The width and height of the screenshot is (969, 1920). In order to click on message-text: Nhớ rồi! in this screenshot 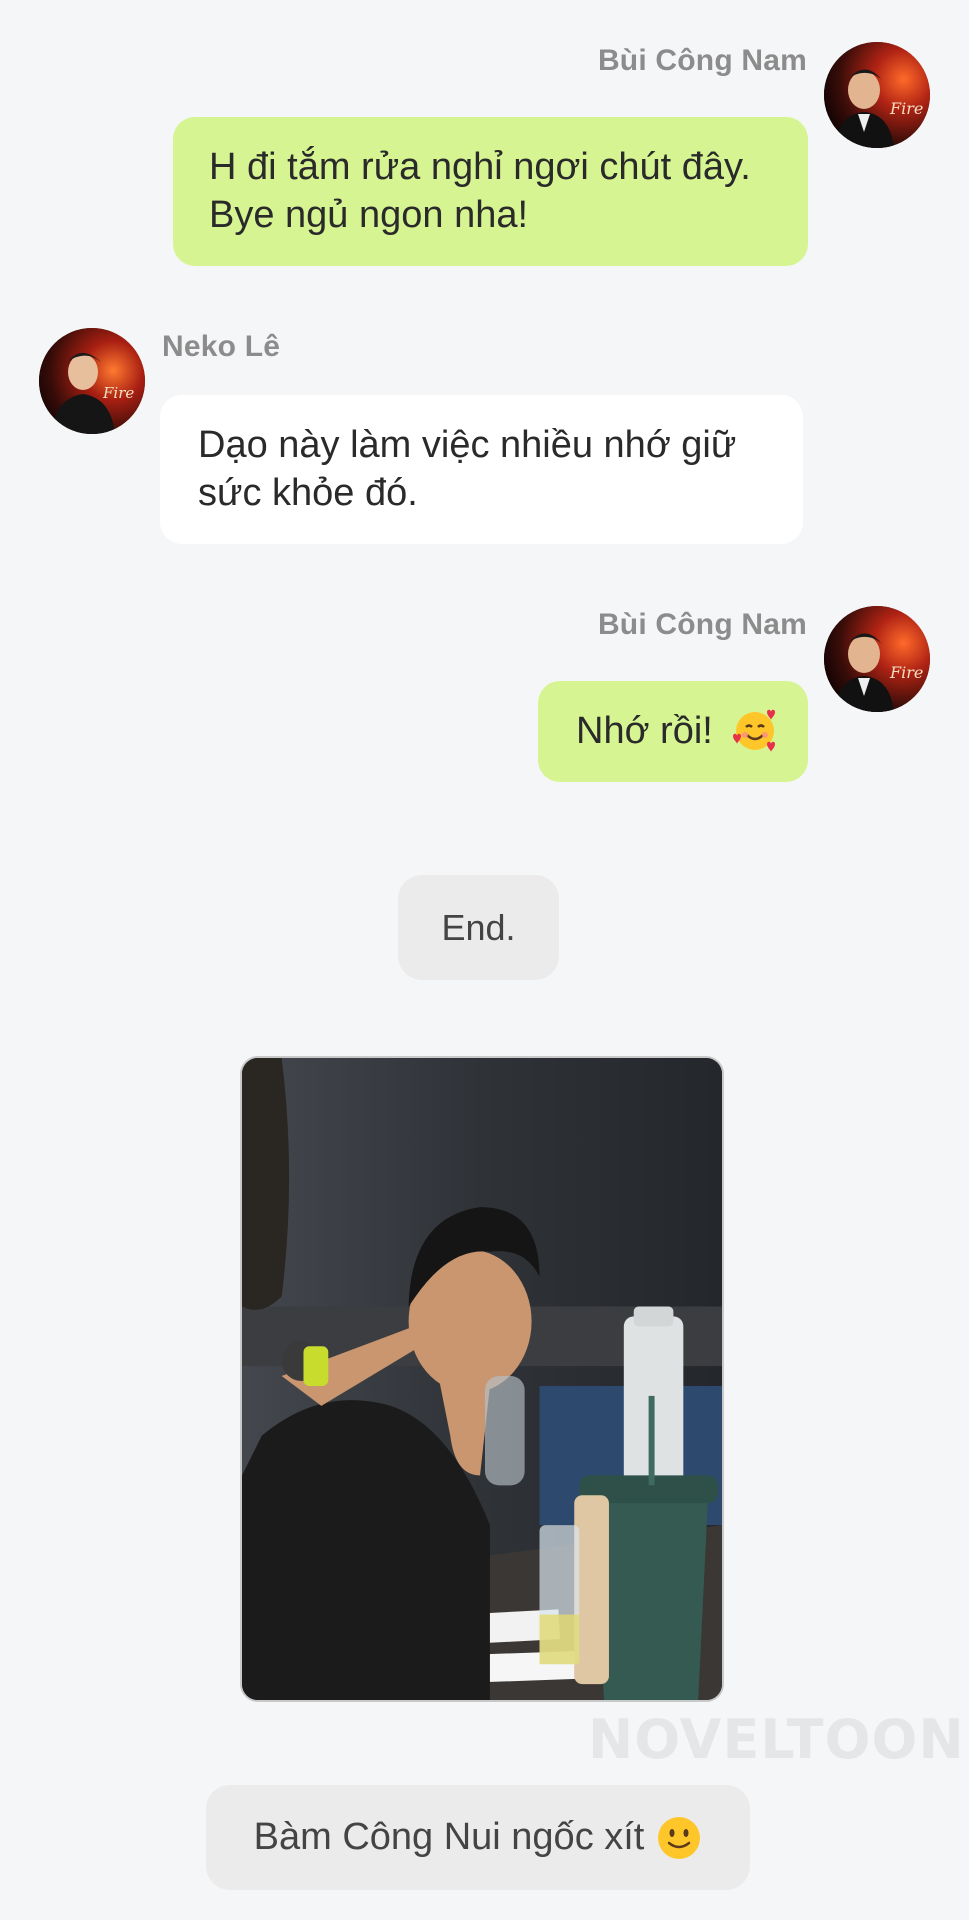, I will do `click(644, 731)`.